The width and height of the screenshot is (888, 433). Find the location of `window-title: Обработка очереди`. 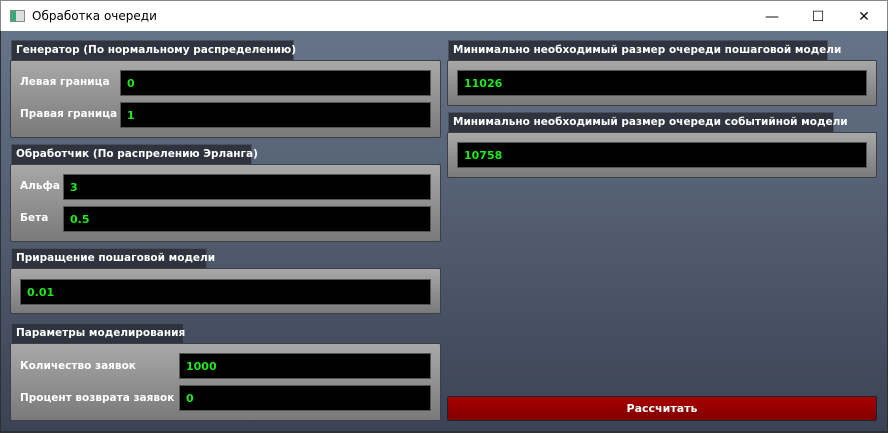

window-title: Обработка очереди is located at coordinates (94, 16).